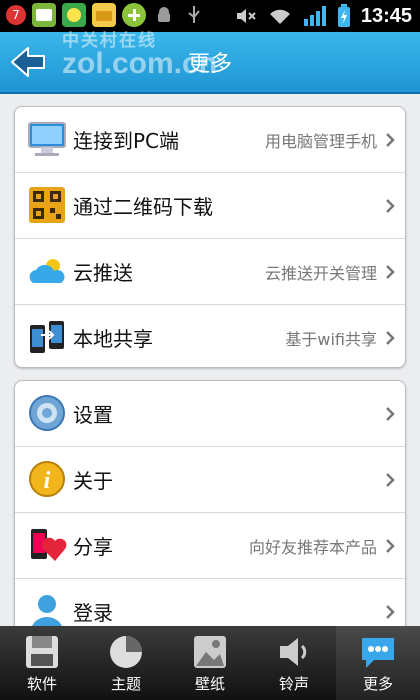 The width and height of the screenshot is (420, 700). I want to click on tab-label: 壁纸, so click(209, 684).